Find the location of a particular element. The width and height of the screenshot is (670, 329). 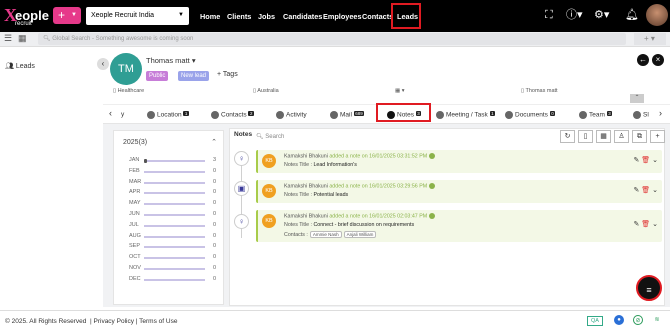

new-lead-badge: New lead is located at coordinates (194, 76).